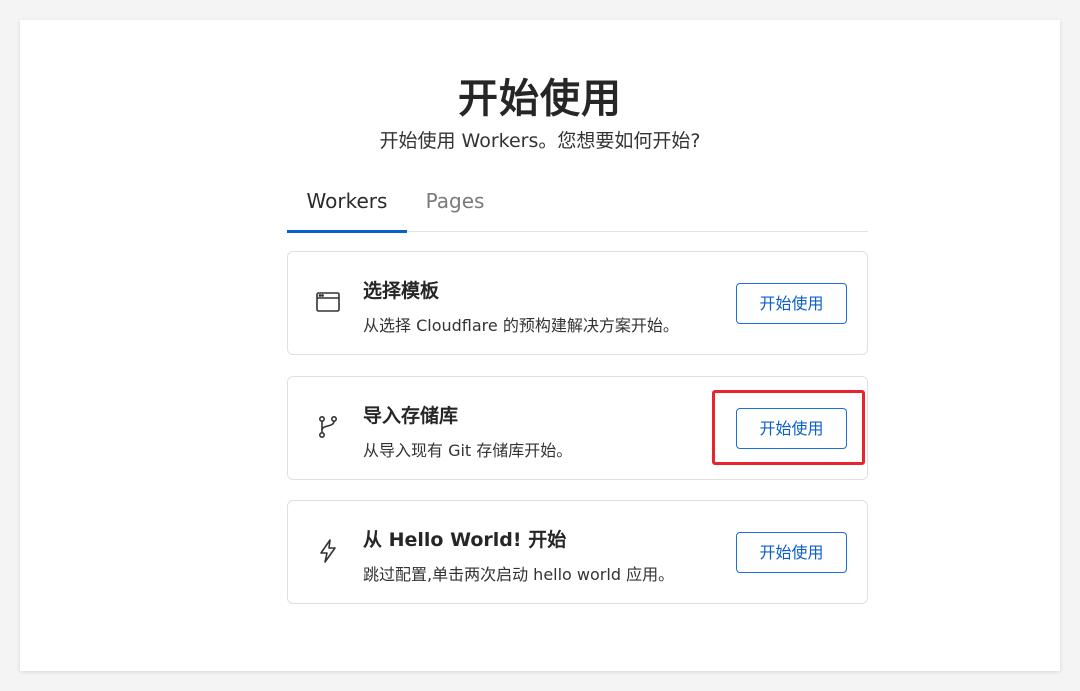  I want to click on tab-bar: Workers Pages, so click(577, 206).